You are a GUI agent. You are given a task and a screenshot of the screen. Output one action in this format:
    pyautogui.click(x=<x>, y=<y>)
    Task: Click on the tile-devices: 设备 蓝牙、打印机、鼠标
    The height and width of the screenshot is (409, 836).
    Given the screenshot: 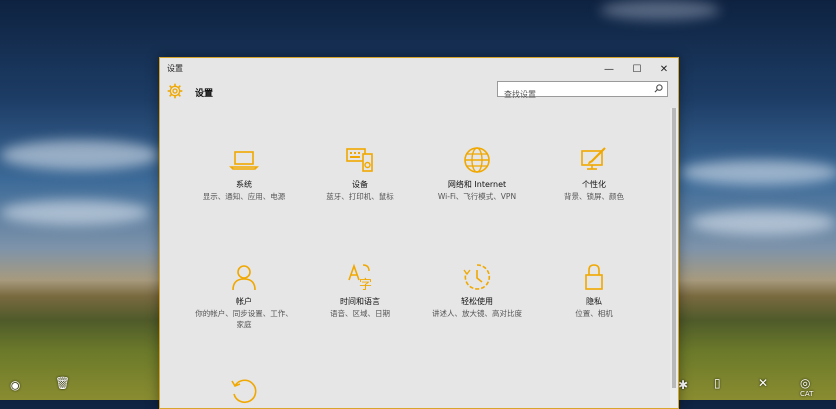 What is the action you would take?
    pyautogui.click(x=360, y=173)
    